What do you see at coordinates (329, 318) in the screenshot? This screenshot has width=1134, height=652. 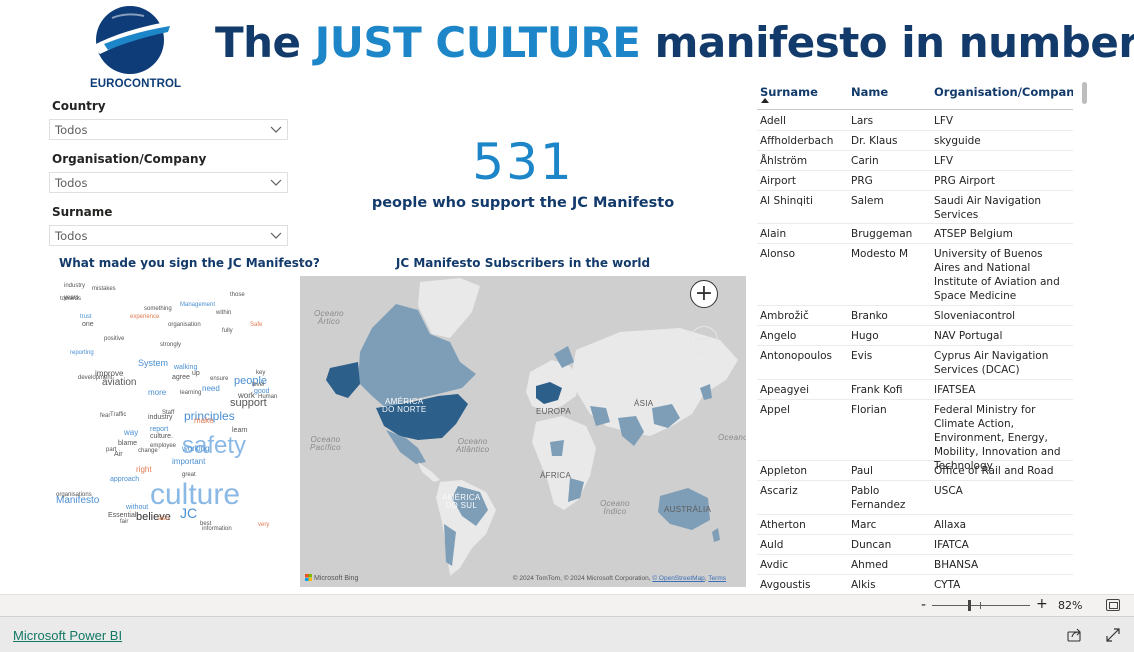 I see `map-label-arctic: Oceano Ártico` at bounding box center [329, 318].